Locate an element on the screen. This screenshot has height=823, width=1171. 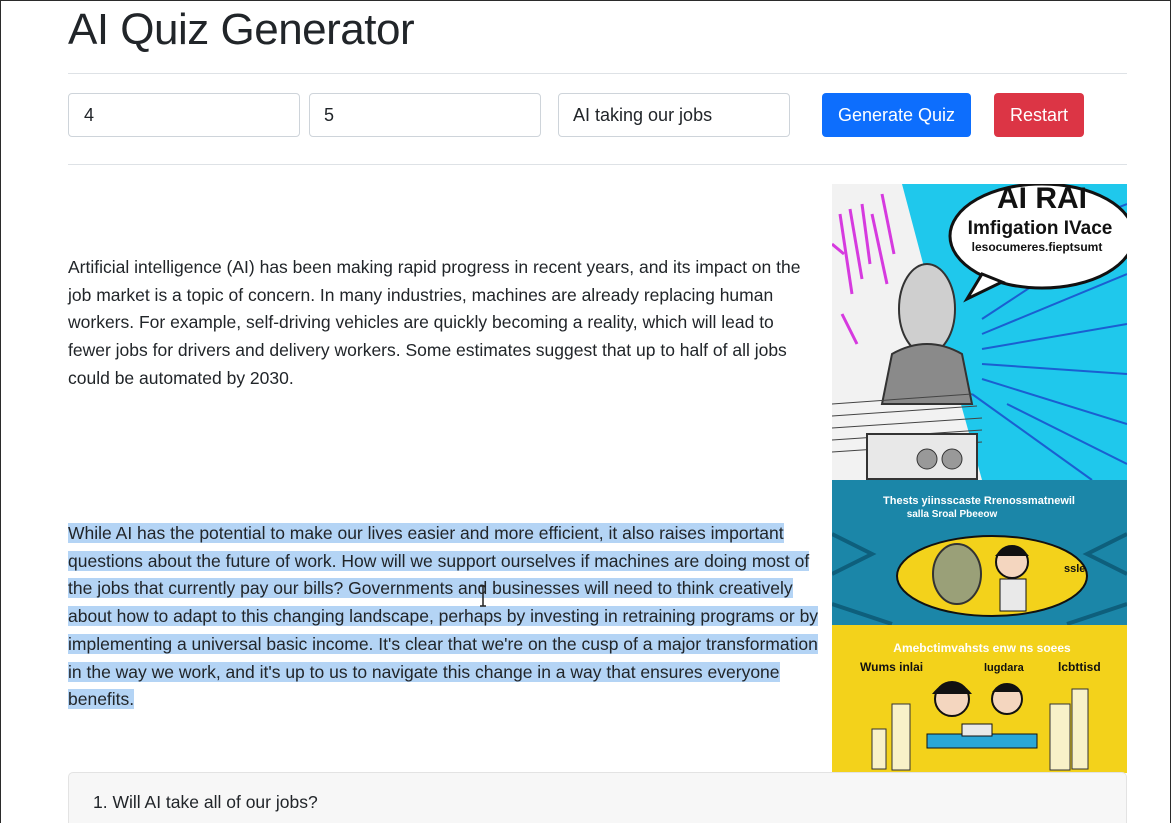
text-cursor-icon is located at coordinates (483, 596).